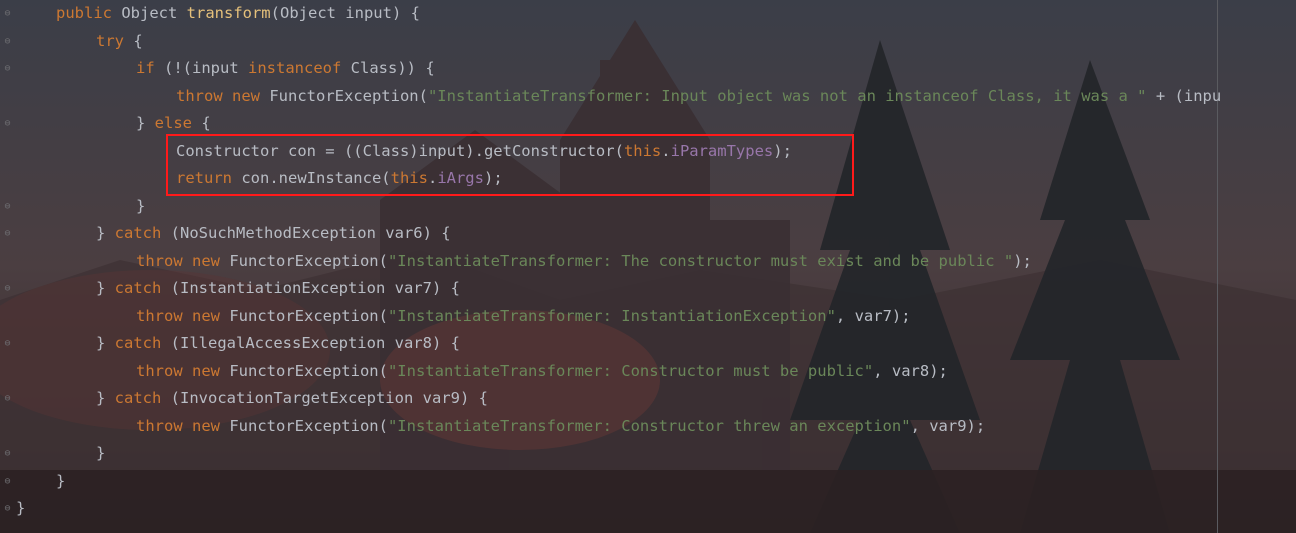 This screenshot has height=533, width=1296. I want to click on code-token: , var9);, so click(948, 425).